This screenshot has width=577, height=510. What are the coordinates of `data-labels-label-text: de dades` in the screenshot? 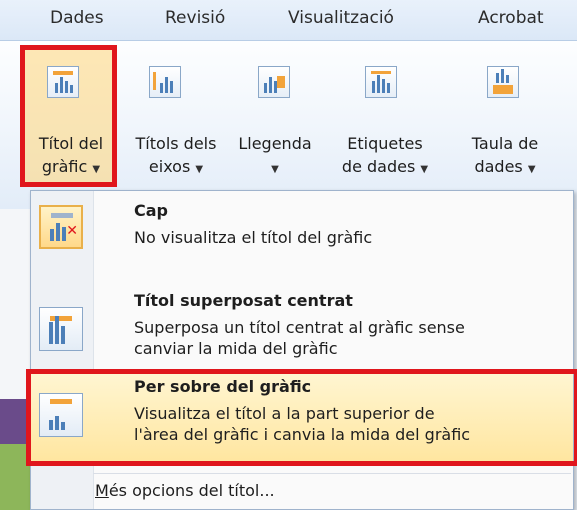 It's located at (378, 166).